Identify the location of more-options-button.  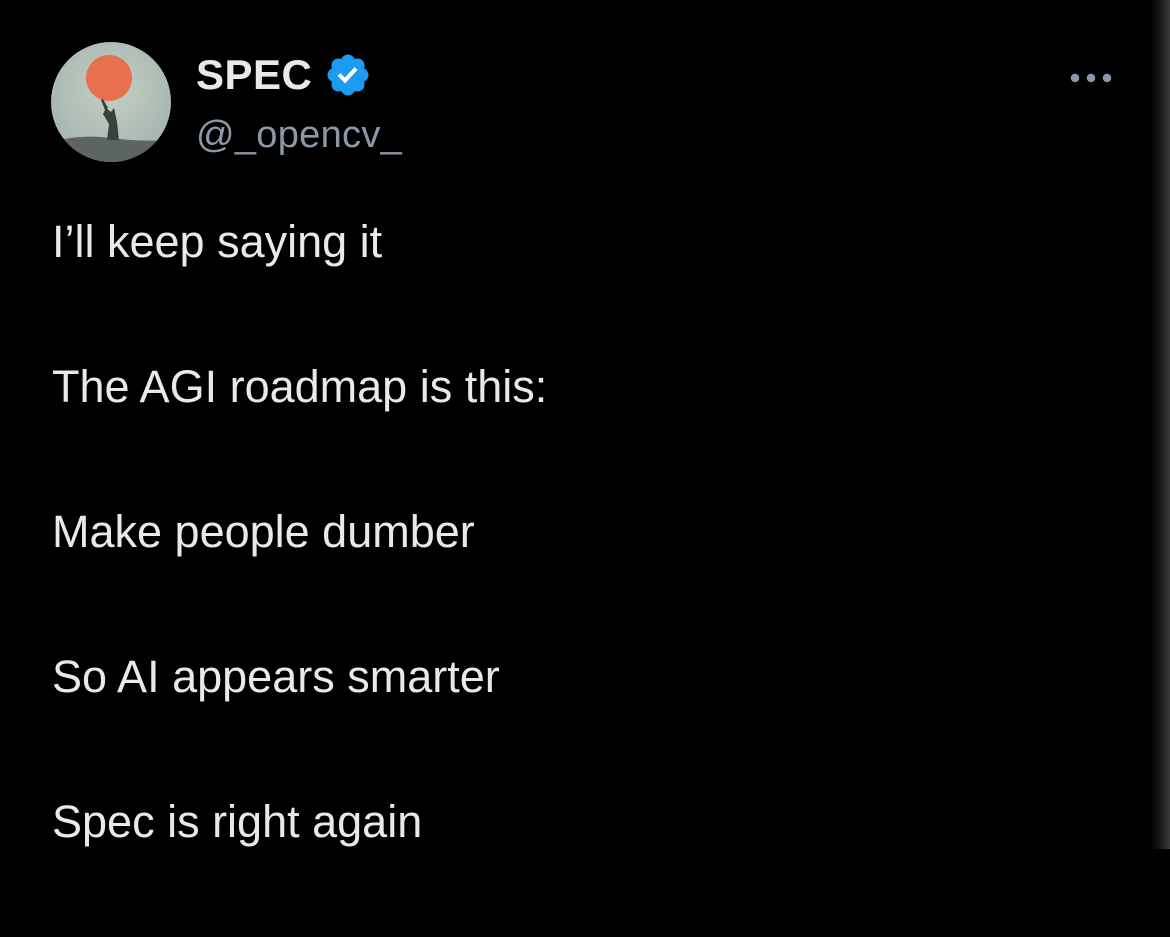
(1091, 78).